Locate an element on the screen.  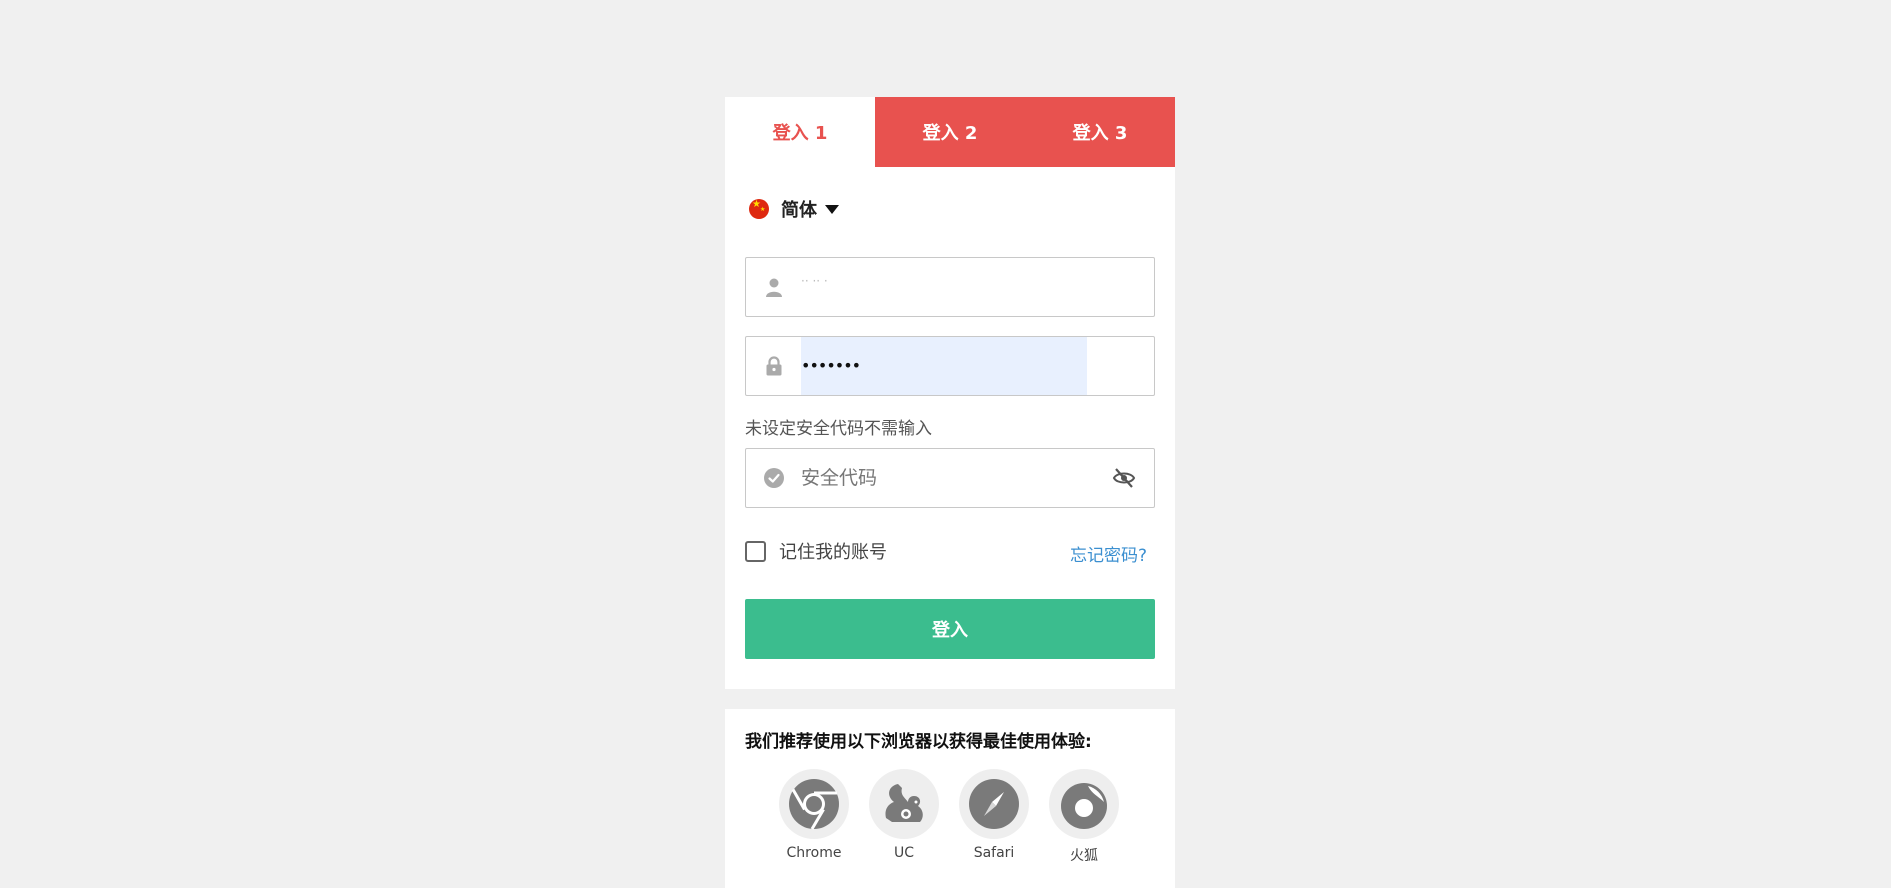
remember-label: 记住我的账号 is located at coordinates (833, 552).